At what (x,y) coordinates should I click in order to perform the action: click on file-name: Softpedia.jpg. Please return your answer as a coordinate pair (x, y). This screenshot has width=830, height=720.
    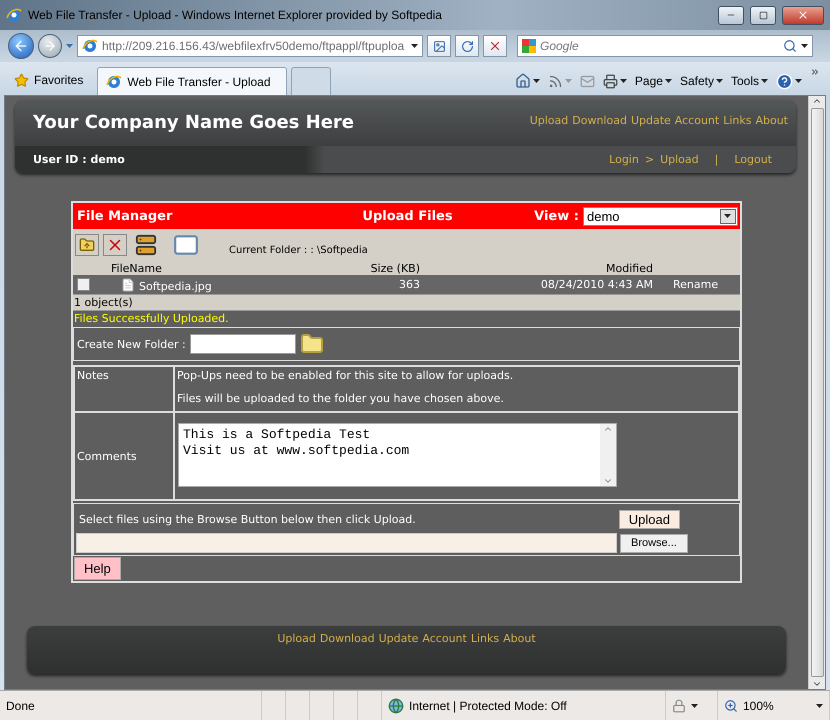
    Looking at the image, I should click on (175, 284).